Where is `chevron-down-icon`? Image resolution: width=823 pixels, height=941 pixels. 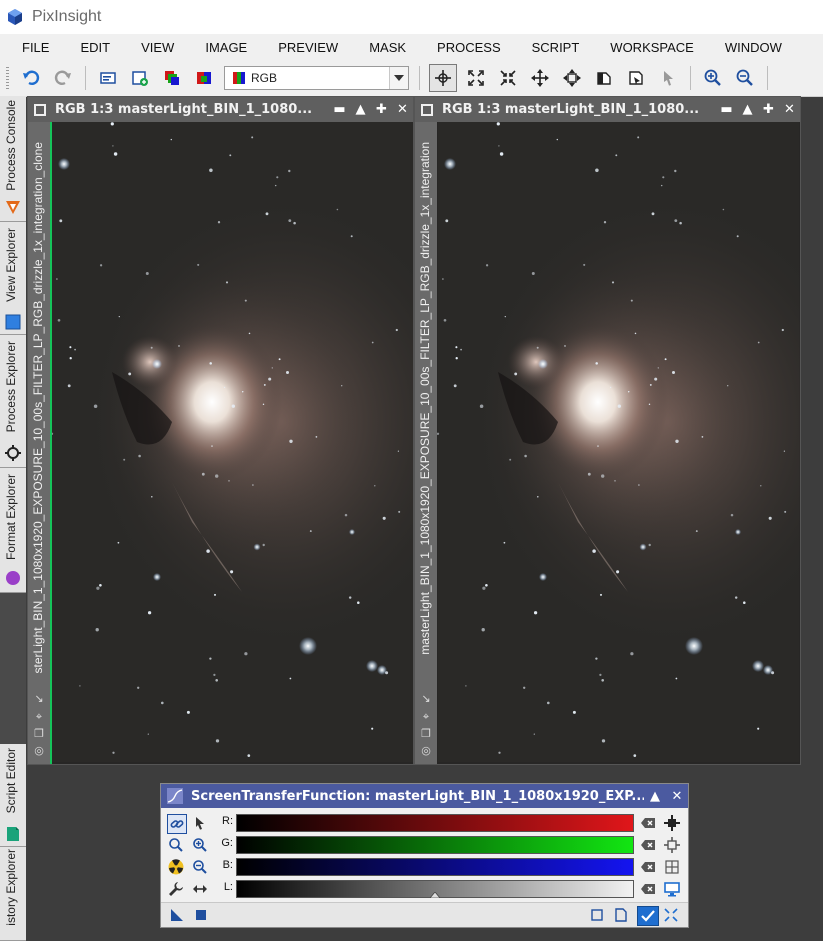 chevron-down-icon is located at coordinates (398, 78).